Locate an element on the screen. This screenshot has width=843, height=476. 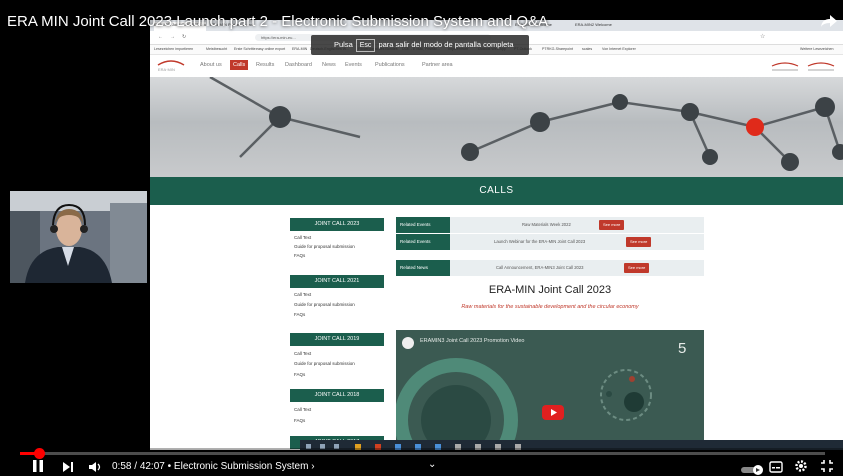
calls-banner: CALLS is located at coordinates (496, 191).